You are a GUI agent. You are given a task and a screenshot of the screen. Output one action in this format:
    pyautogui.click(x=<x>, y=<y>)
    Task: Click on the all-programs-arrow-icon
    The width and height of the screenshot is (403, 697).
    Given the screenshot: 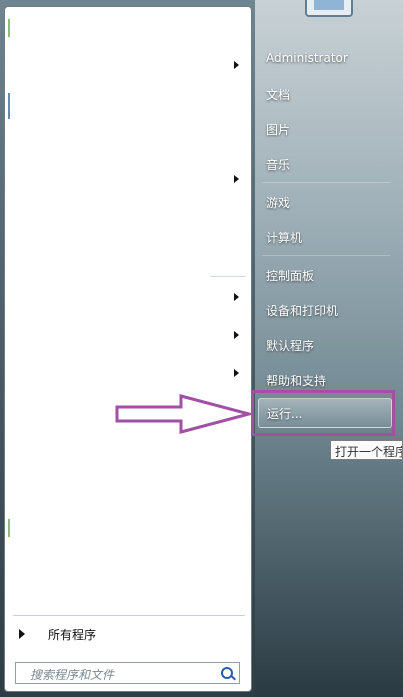 What is the action you would take?
    pyautogui.click(x=22, y=634)
    